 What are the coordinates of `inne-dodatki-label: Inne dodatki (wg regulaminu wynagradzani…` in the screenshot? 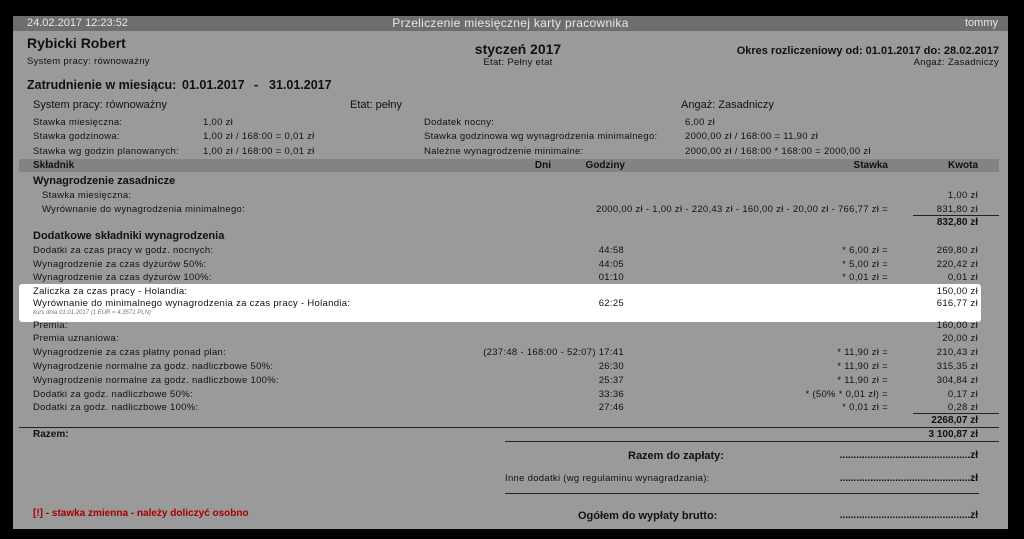 It's located at (607, 478).